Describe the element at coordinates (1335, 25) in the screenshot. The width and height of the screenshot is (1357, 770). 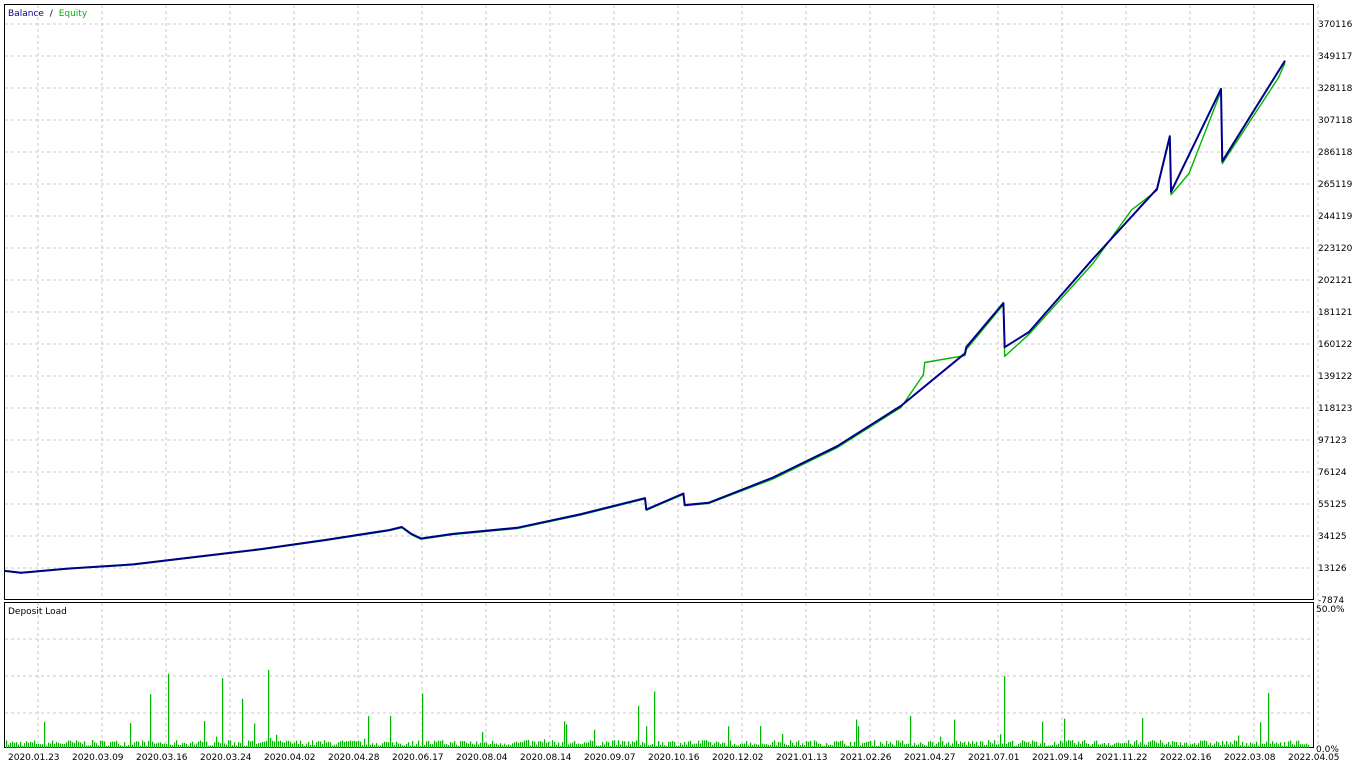
I see `y-tick-label: 370116` at that location.